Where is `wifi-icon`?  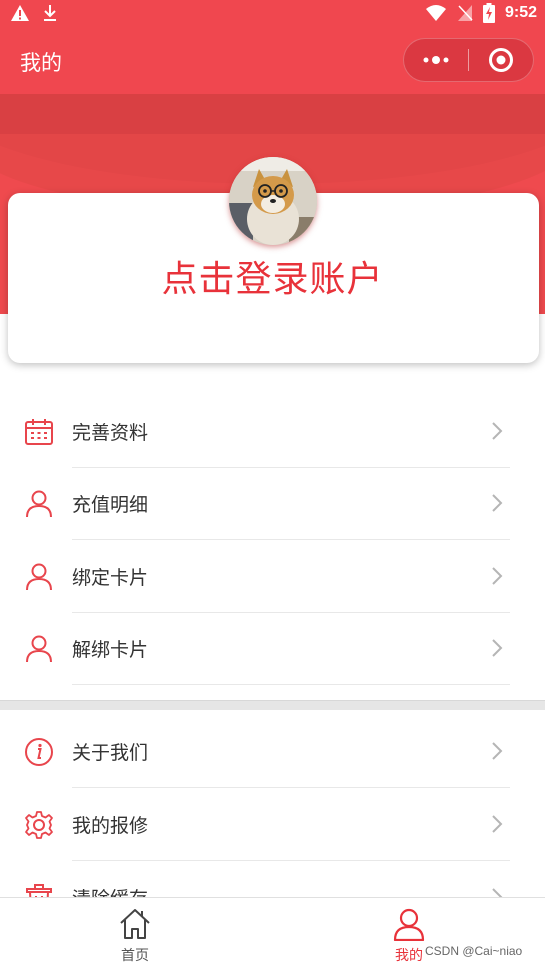
wifi-icon is located at coordinates (435, 13).